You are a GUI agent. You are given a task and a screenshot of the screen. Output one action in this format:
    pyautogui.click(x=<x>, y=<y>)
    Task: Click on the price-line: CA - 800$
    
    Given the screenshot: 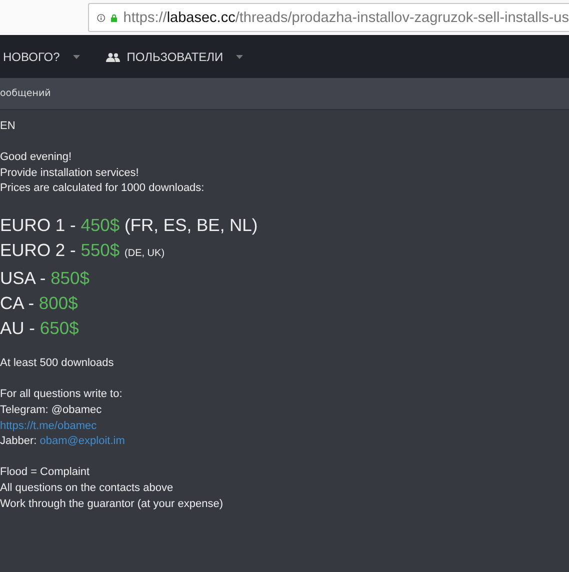 What is the action you would take?
    pyautogui.click(x=39, y=303)
    